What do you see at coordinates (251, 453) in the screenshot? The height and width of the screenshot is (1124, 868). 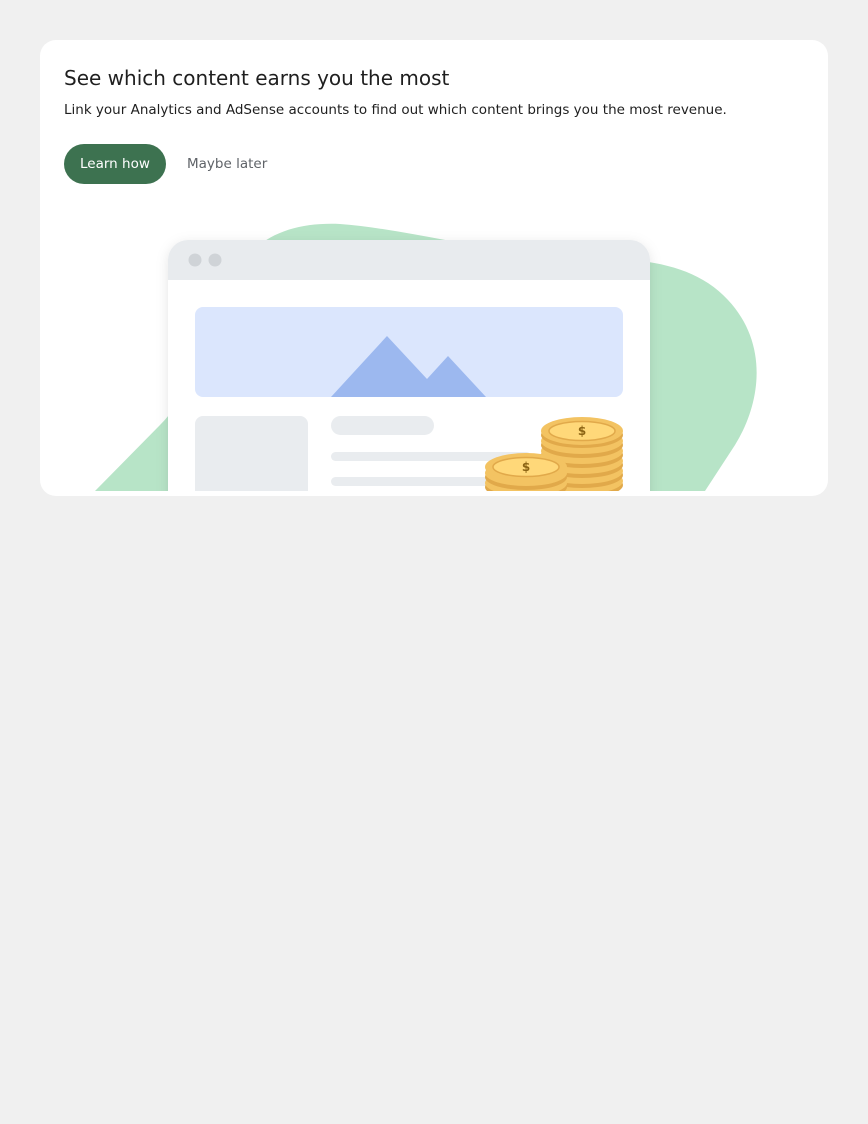 I see `sidebar-placeholder` at bounding box center [251, 453].